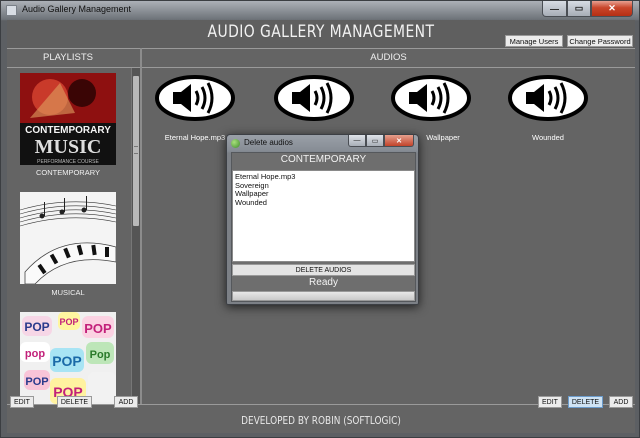 The width and height of the screenshot is (640, 438). I want to click on scrollbar-grip, so click(136, 150).